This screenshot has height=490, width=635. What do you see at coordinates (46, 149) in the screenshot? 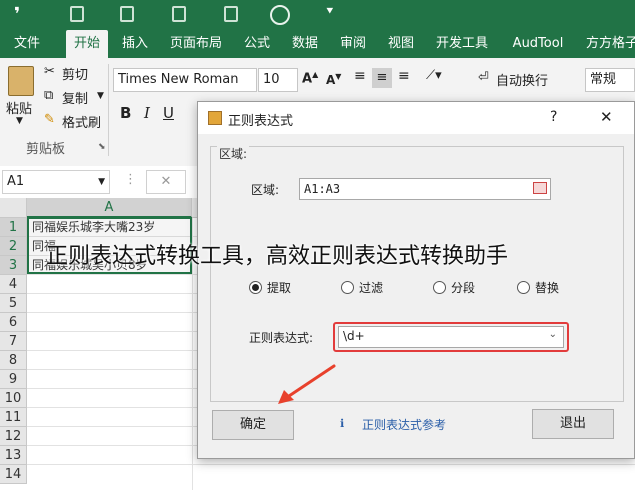
I see `clipboard-group-label: 剪贴板` at bounding box center [46, 149].